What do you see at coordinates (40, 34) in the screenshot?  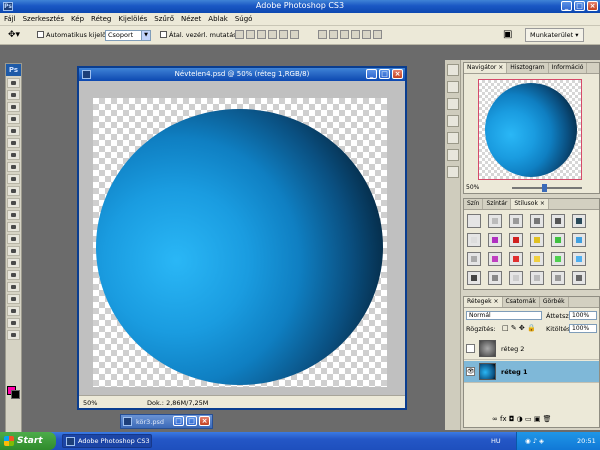 I see `auto-select-checkbox` at bounding box center [40, 34].